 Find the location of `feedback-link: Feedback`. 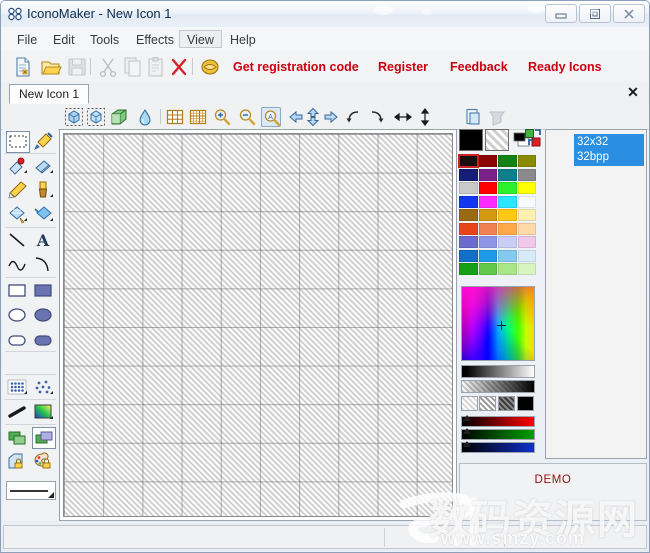

feedback-link: Feedback is located at coordinates (479, 67).